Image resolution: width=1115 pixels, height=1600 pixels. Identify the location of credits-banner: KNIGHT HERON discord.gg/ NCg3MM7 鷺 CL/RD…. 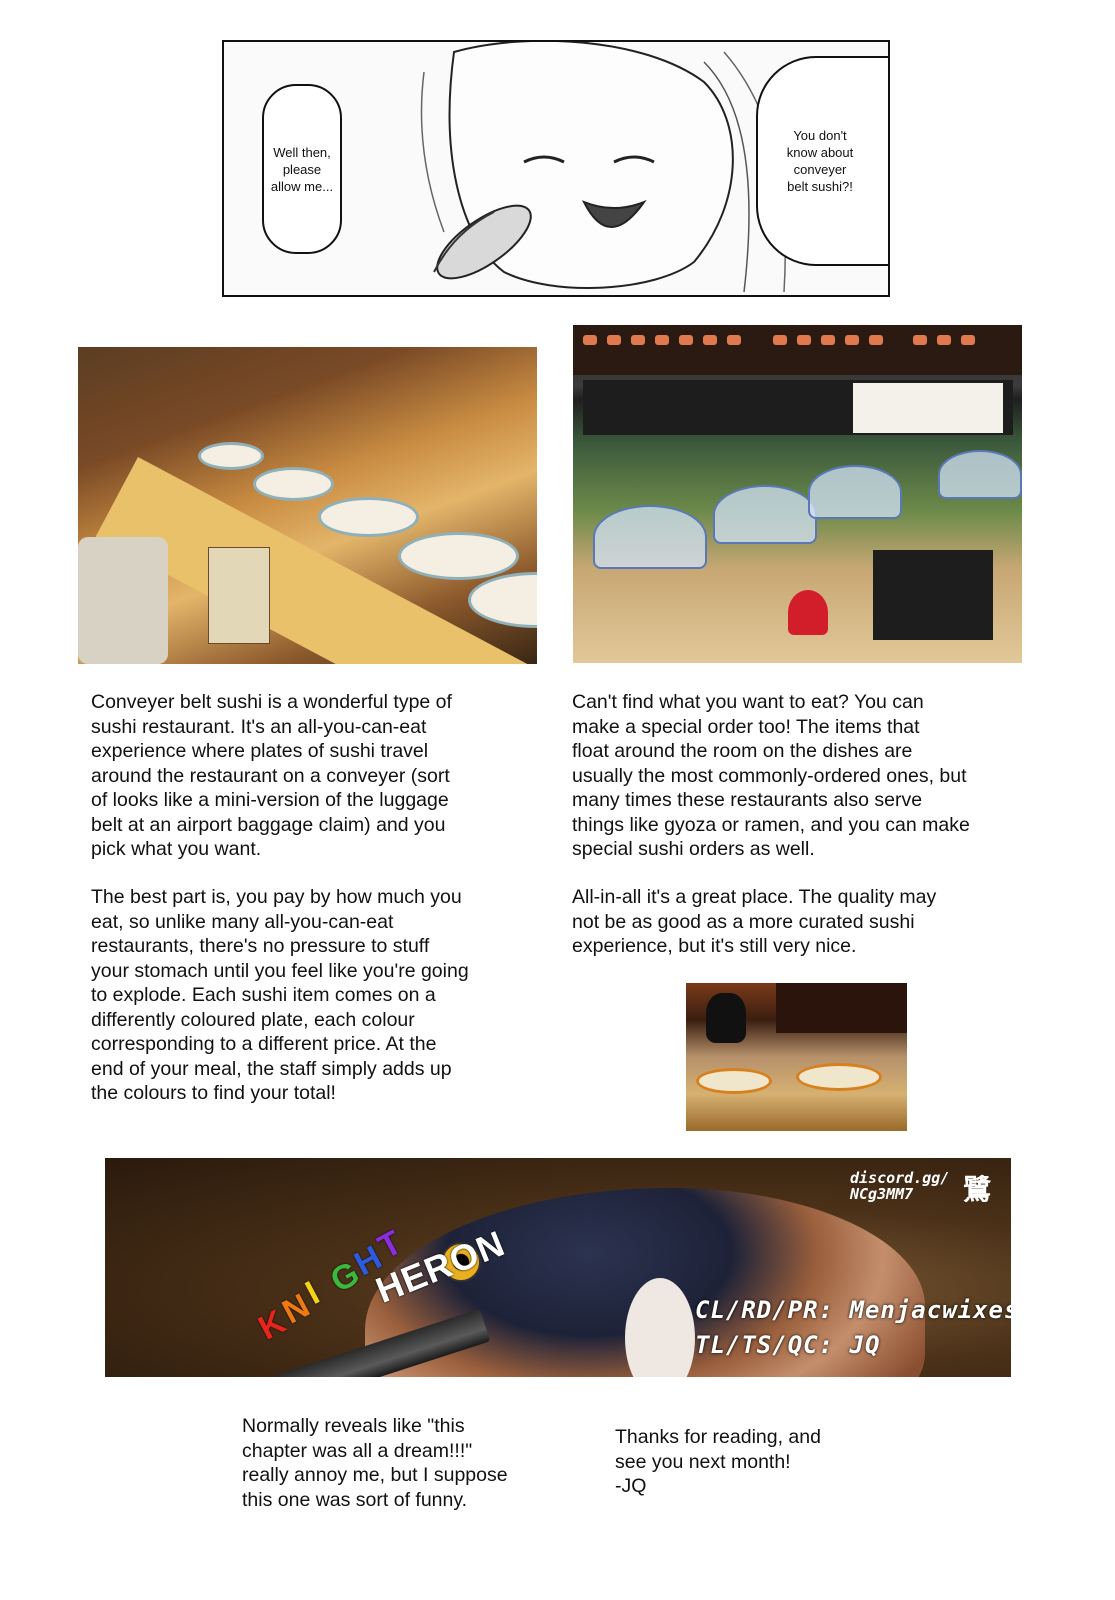
(558, 1267).